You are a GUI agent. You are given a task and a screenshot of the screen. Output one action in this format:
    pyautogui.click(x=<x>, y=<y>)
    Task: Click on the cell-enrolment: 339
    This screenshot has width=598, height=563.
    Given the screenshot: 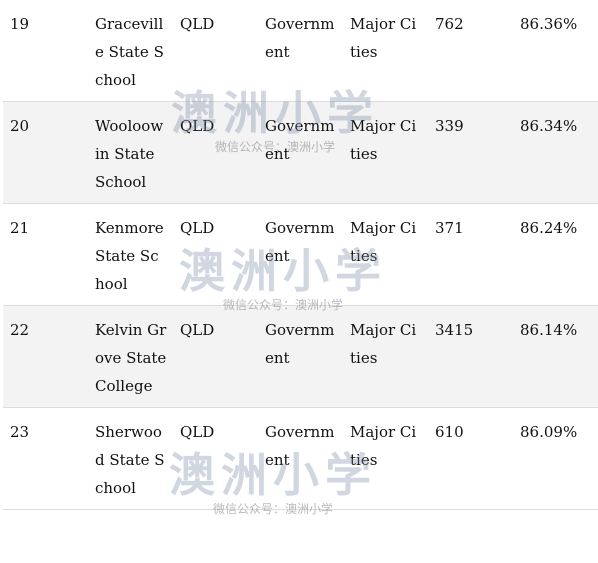 What is the action you would take?
    pyautogui.click(x=470, y=152)
    